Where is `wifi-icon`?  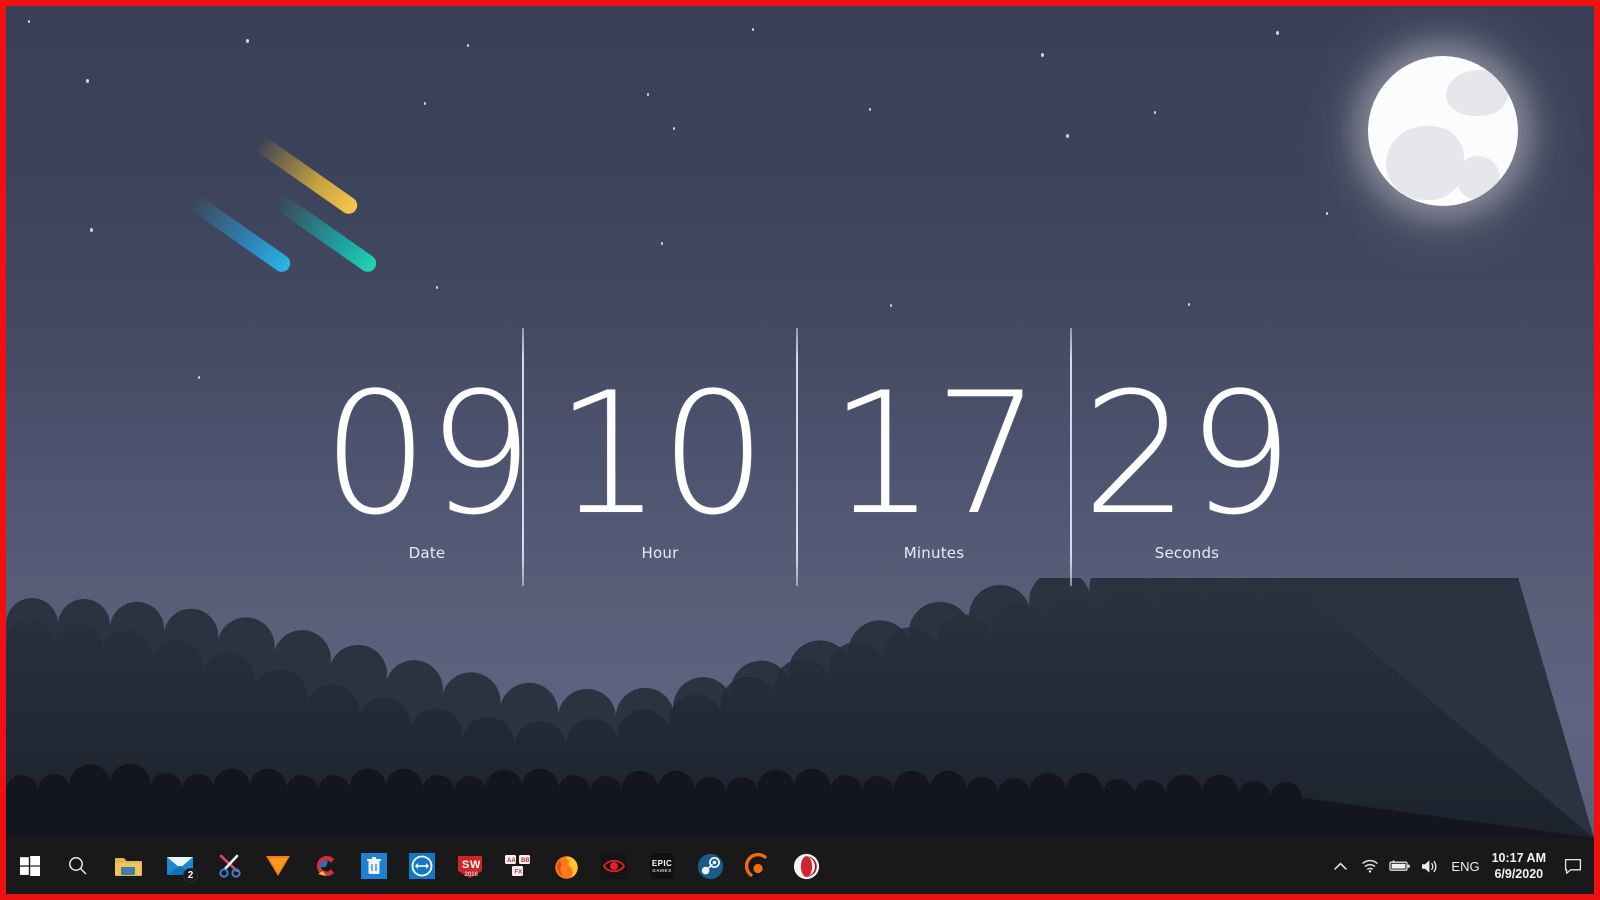 wifi-icon is located at coordinates (1370, 866).